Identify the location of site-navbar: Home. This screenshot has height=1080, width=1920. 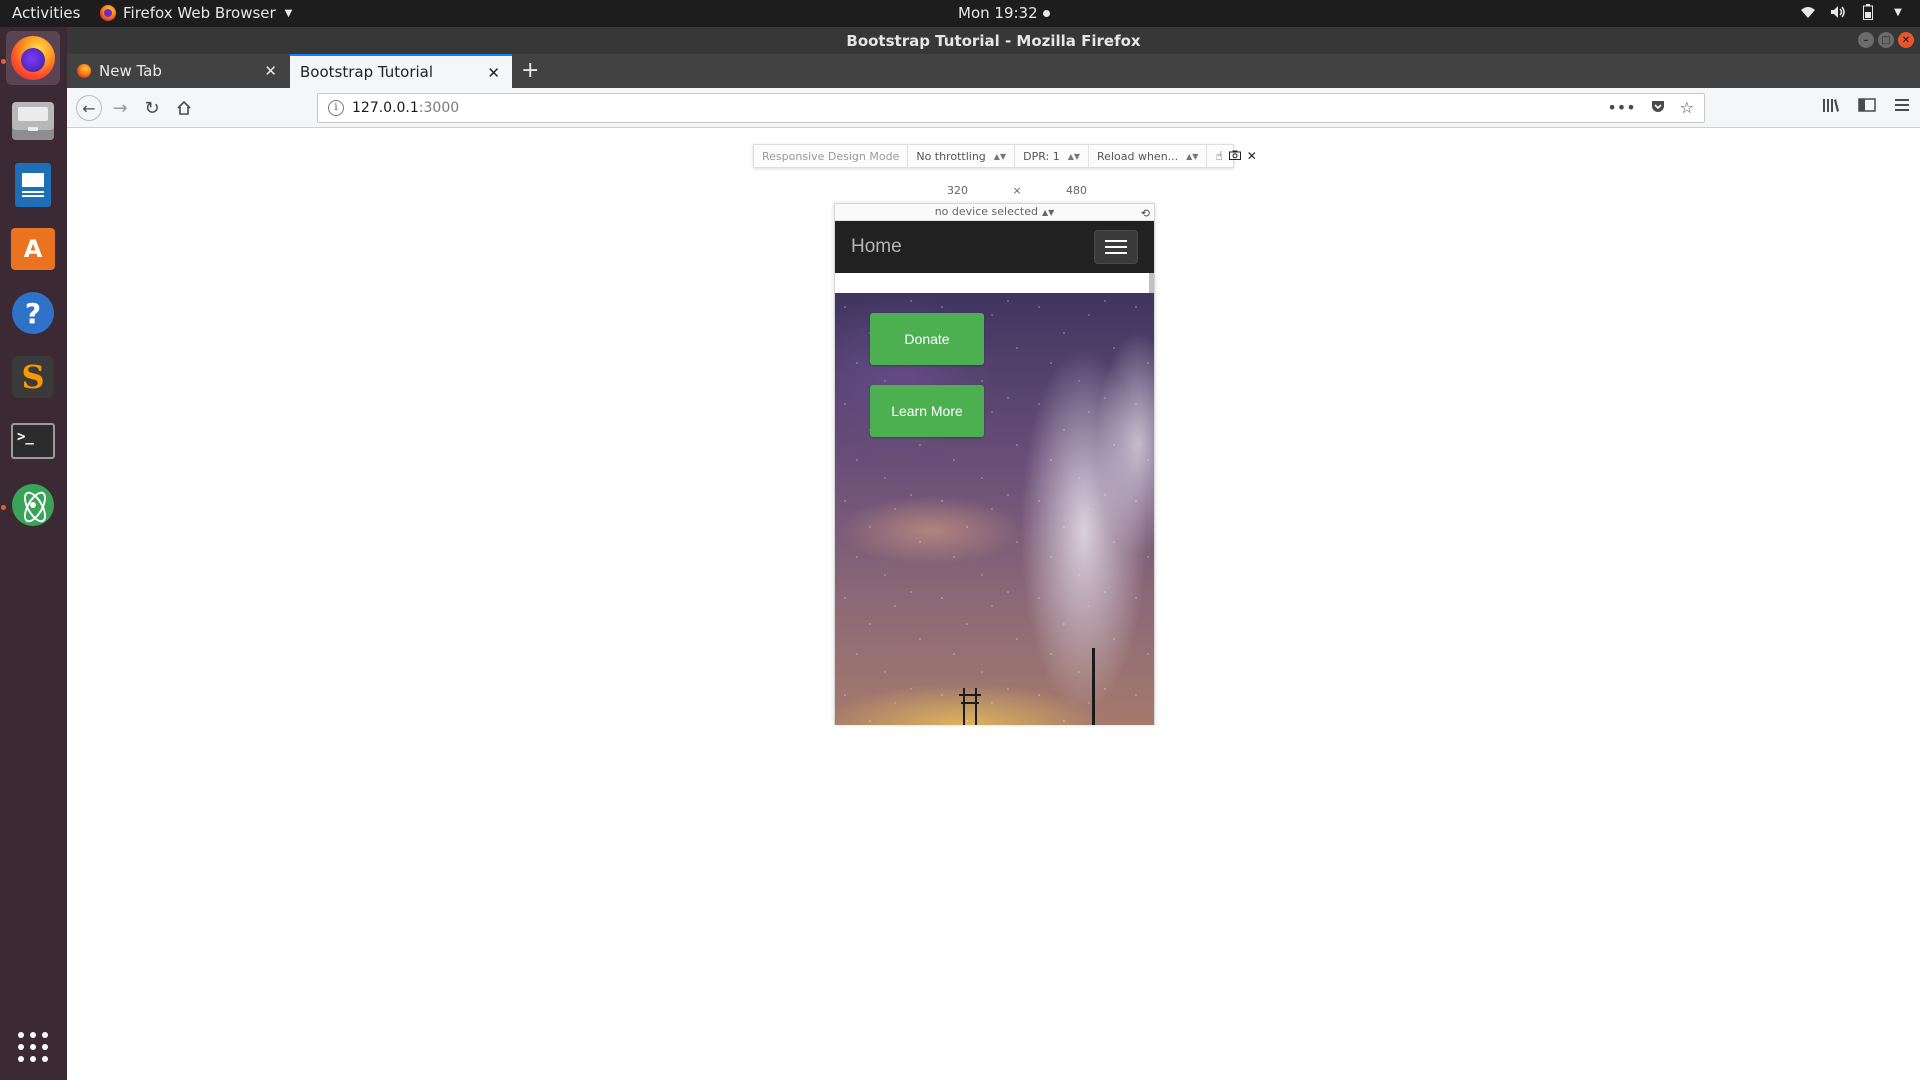
(994, 247).